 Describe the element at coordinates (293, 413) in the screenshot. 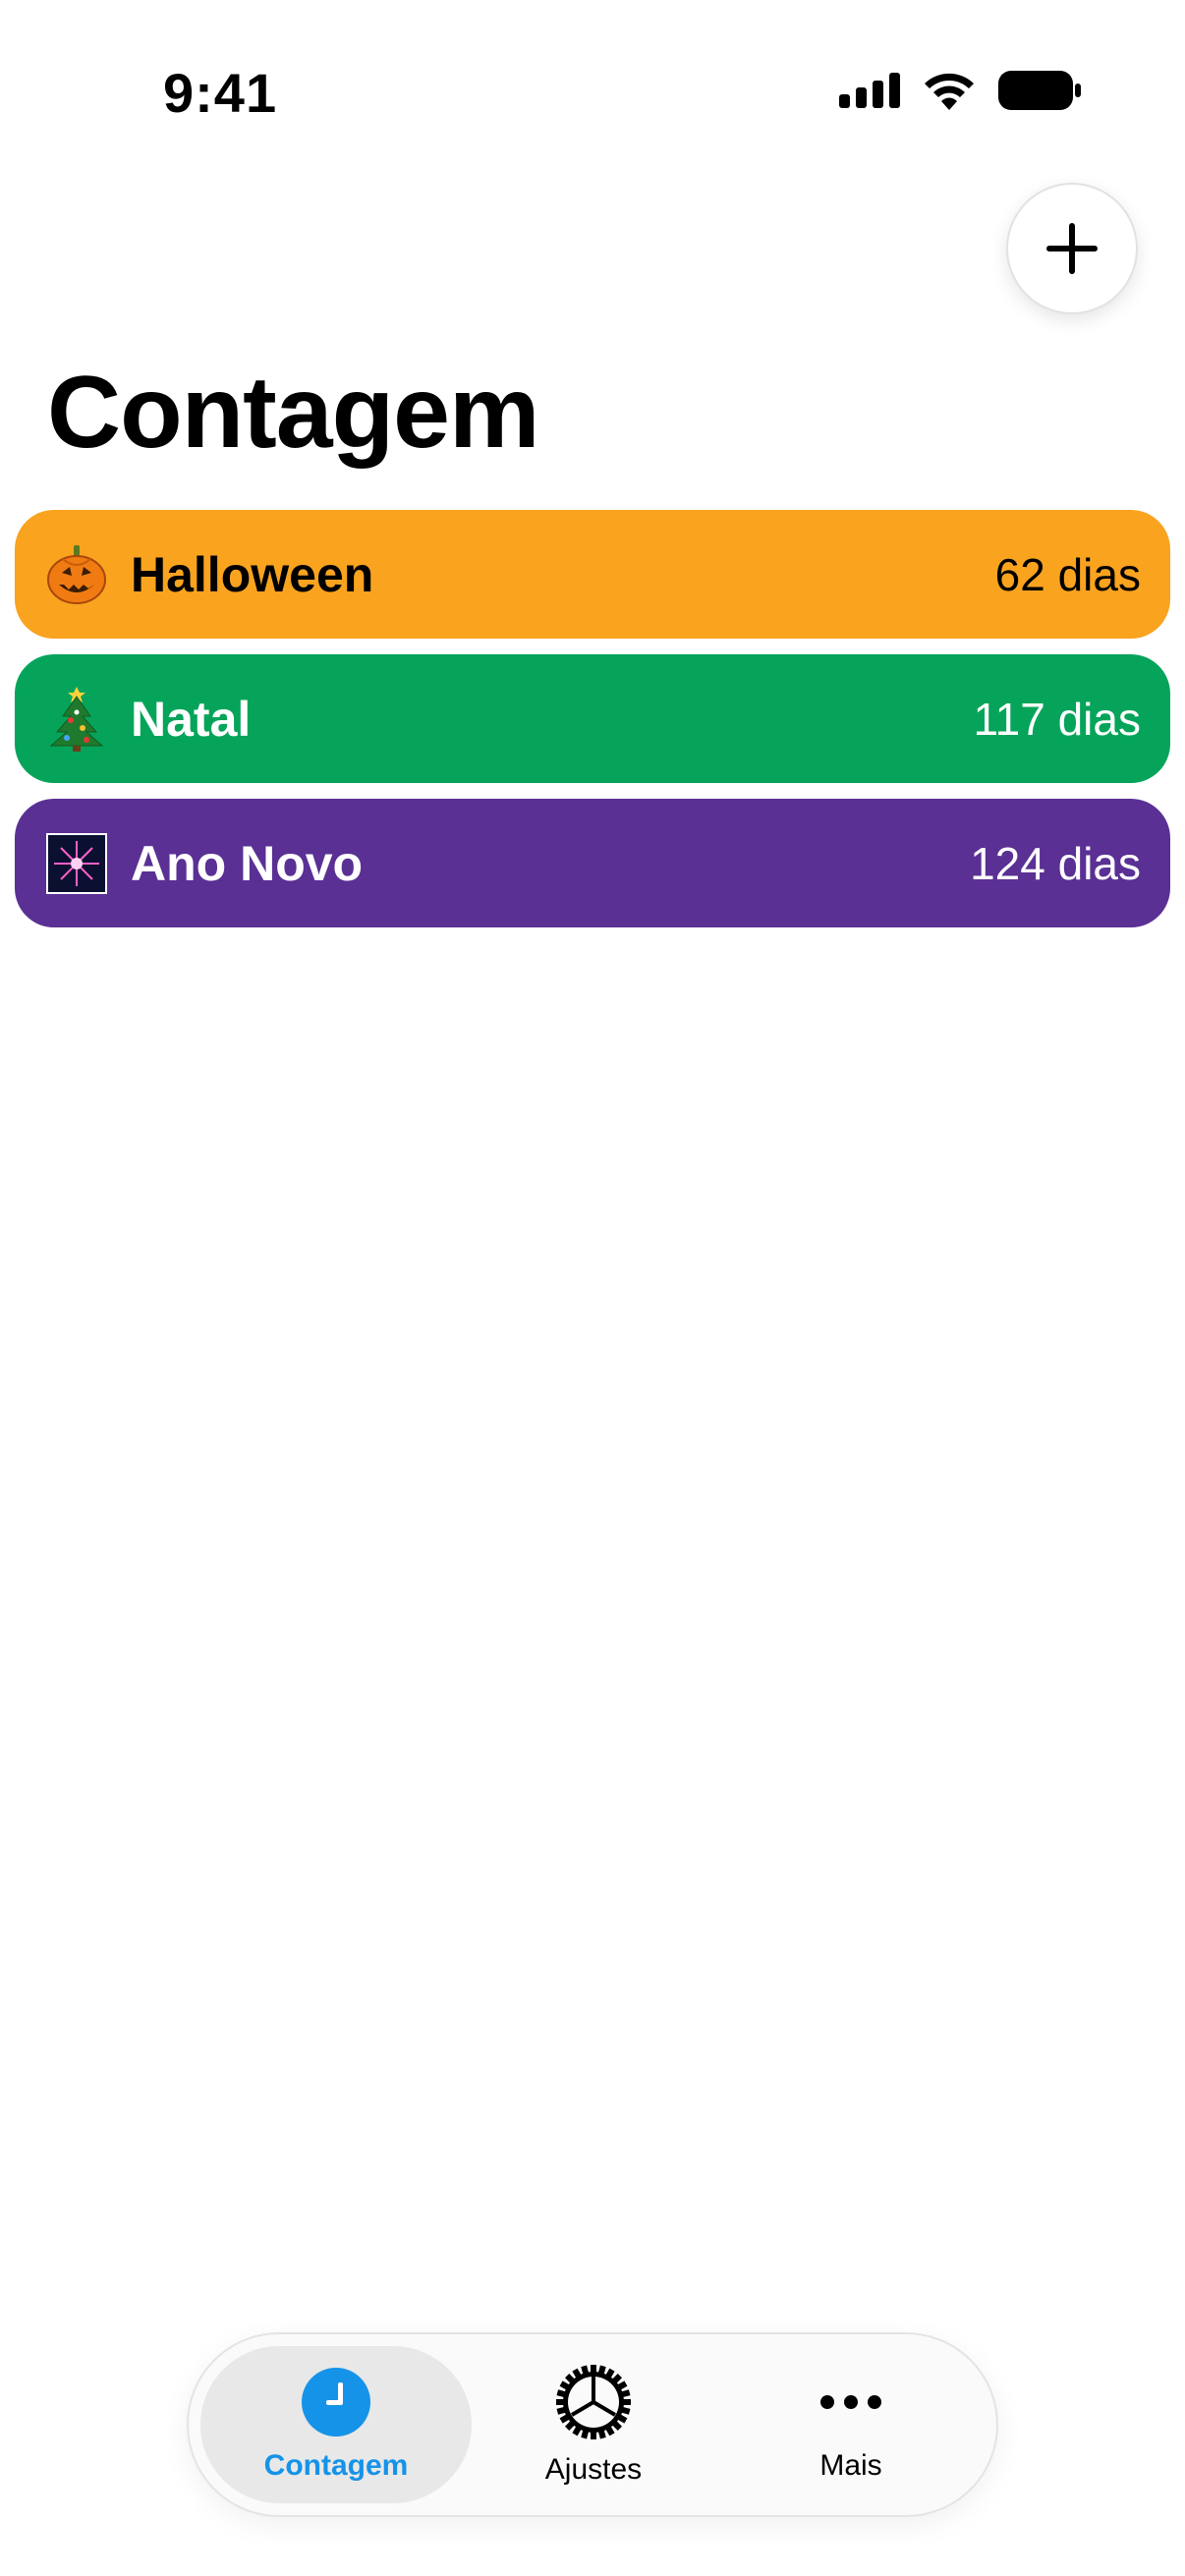

I see `page-title: Contagem` at that location.